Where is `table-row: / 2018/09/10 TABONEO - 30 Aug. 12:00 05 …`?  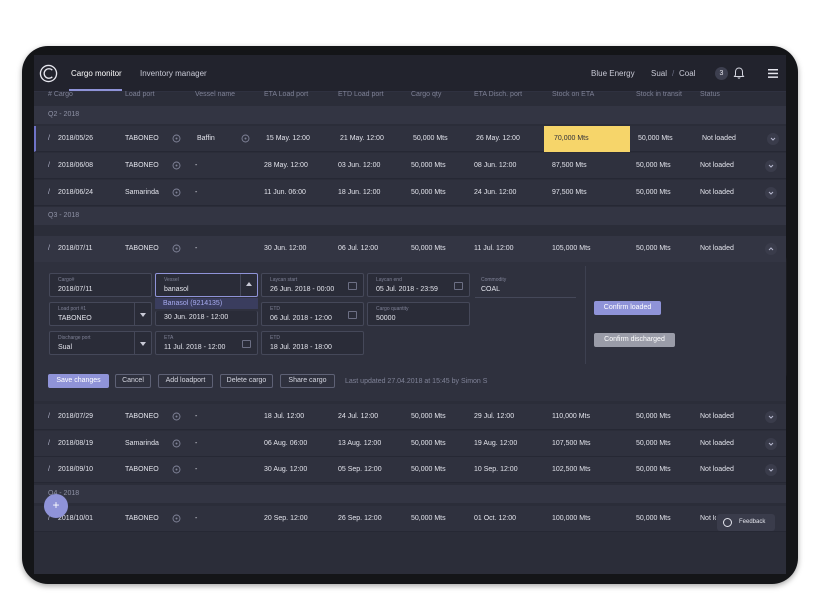
table-row: / 2018/09/10 TABONEO - 30 Aug. 12:00 05 … is located at coordinates (410, 470).